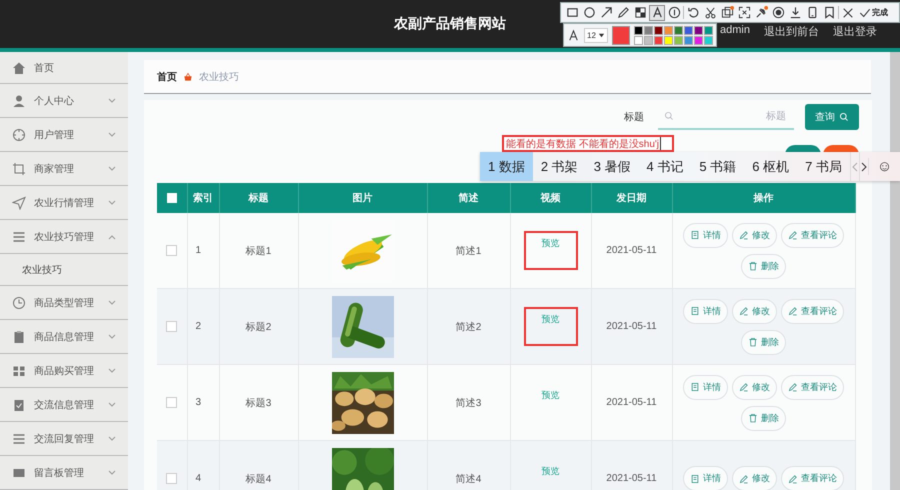  I want to click on search-button: 查询, so click(832, 117).